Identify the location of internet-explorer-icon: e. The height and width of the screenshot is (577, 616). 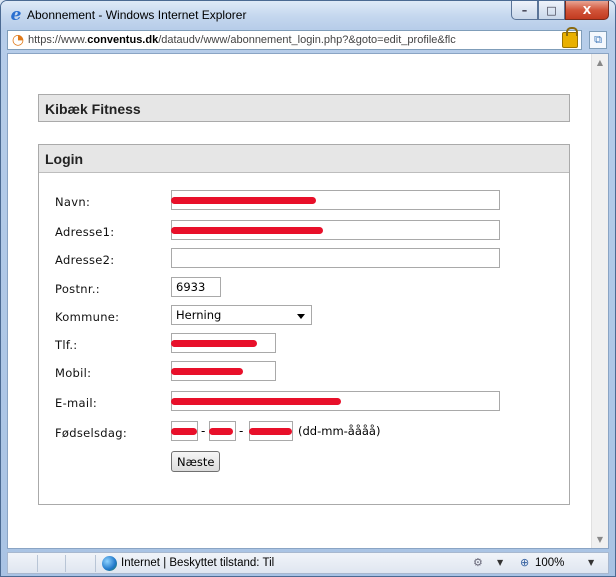
(16, 15).